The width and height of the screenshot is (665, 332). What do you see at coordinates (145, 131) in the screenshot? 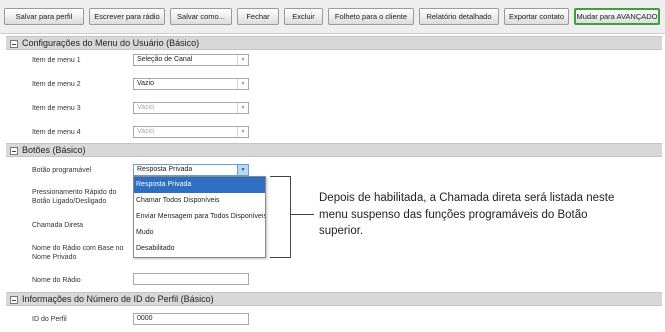
I see `menu-item-4-value: Vazio` at bounding box center [145, 131].